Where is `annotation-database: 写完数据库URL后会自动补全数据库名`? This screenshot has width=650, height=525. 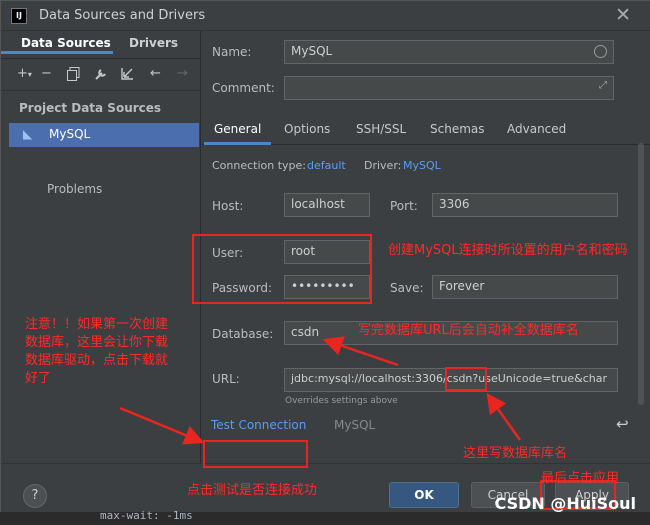
annotation-database: 写完数据库URL后会自动补全数据库名 is located at coordinates (468, 330).